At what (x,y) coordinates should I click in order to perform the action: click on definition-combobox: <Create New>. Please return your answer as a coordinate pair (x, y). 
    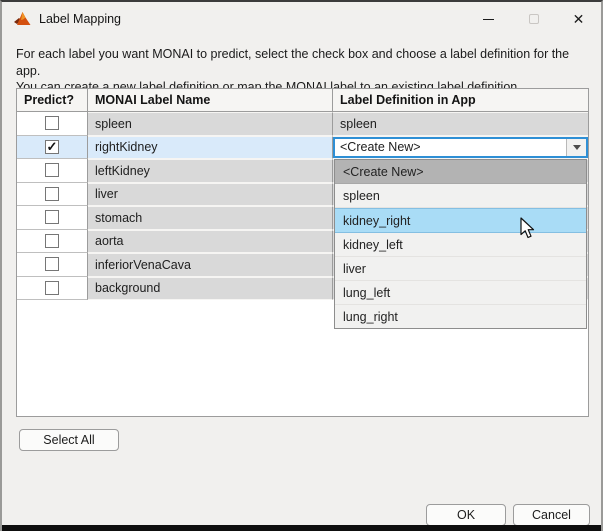
    Looking at the image, I should click on (460, 147).